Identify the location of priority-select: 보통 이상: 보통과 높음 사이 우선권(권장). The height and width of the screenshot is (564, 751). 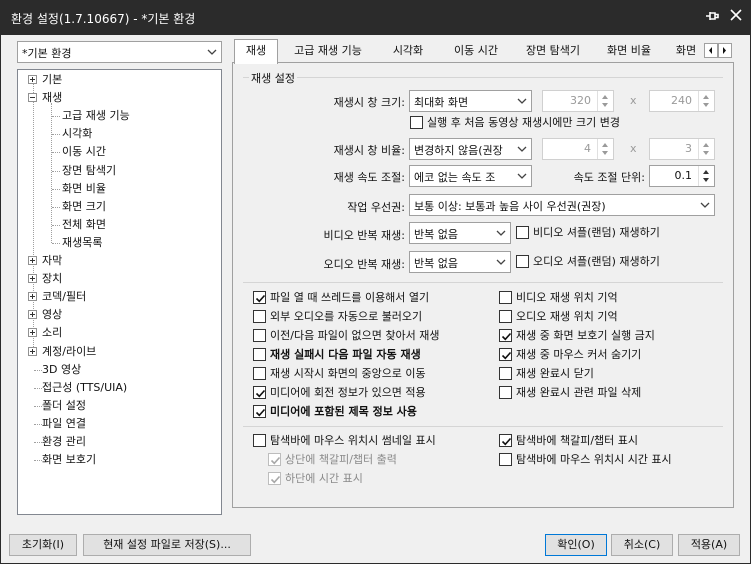
(562, 205).